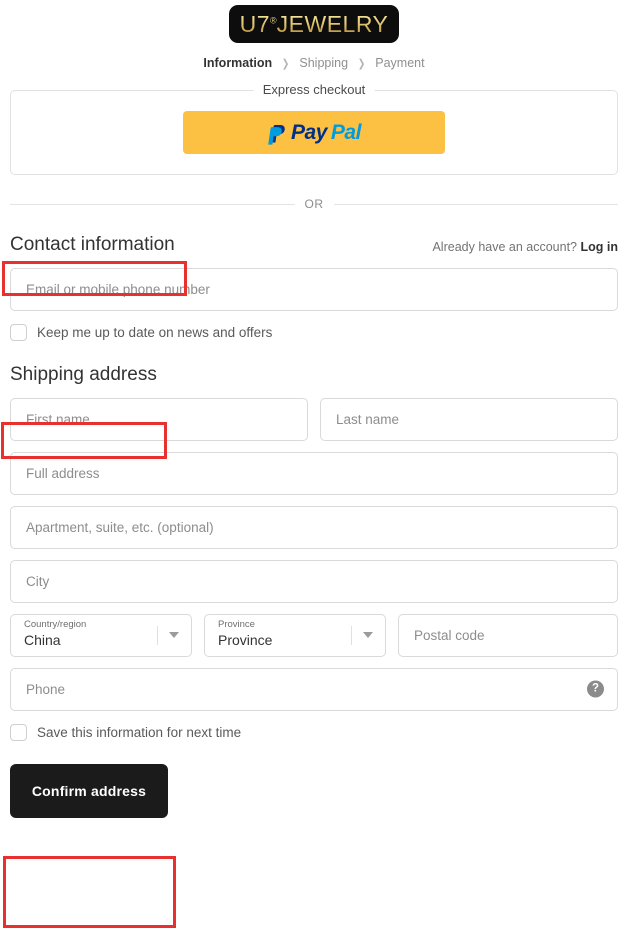 The image size is (628, 933). What do you see at coordinates (101, 635) in the screenshot?
I see `country-region-select: Country/region China` at bounding box center [101, 635].